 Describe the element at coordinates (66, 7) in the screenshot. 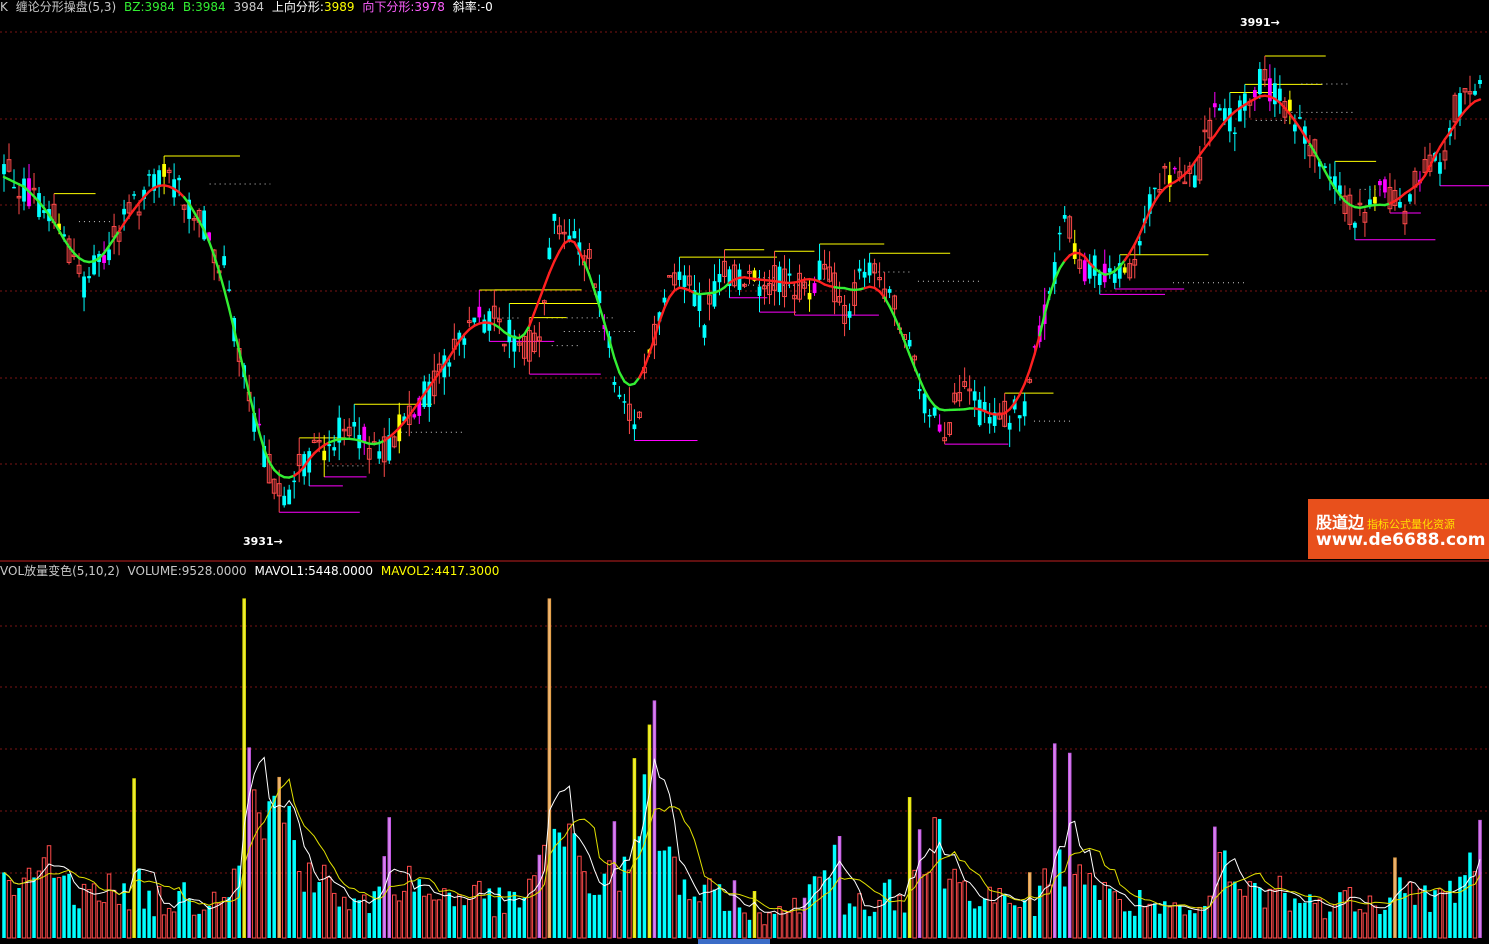

I see `indicator-name: 缠论分形操盘(5,3)` at that location.